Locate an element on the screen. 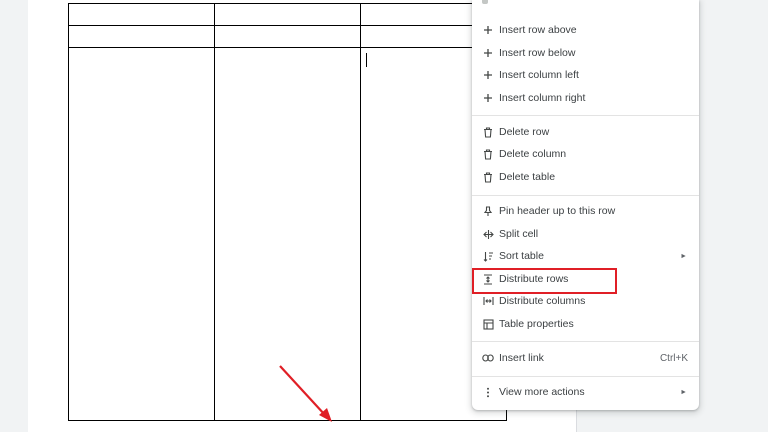 This screenshot has height=432, width=768. menu-item-insert-column-right: Insert column right is located at coordinates (585, 98).